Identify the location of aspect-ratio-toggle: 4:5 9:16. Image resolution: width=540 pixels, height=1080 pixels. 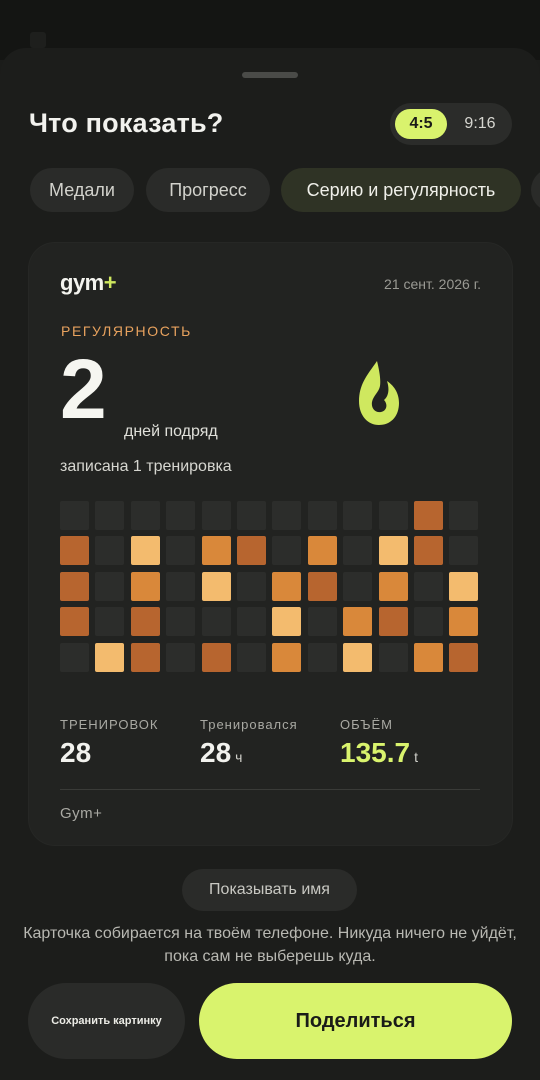
(451, 124).